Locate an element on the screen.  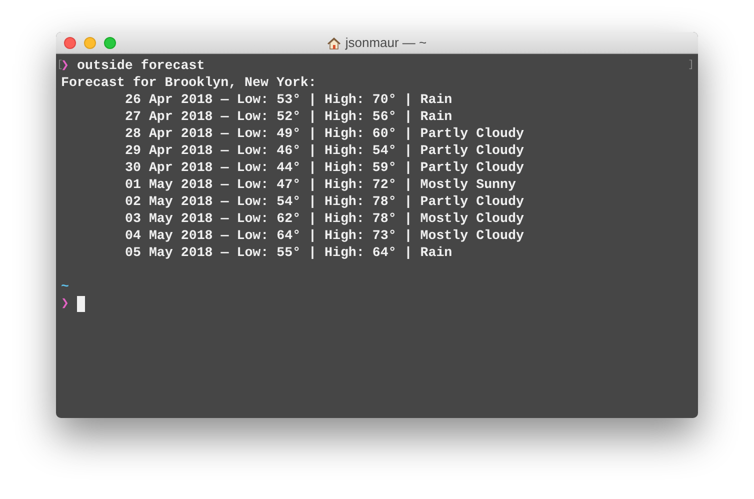
forecast-line: 04 May 2018 — Low: 64° | High: 73° | Mostly Cloudy is located at coordinates (324, 235).